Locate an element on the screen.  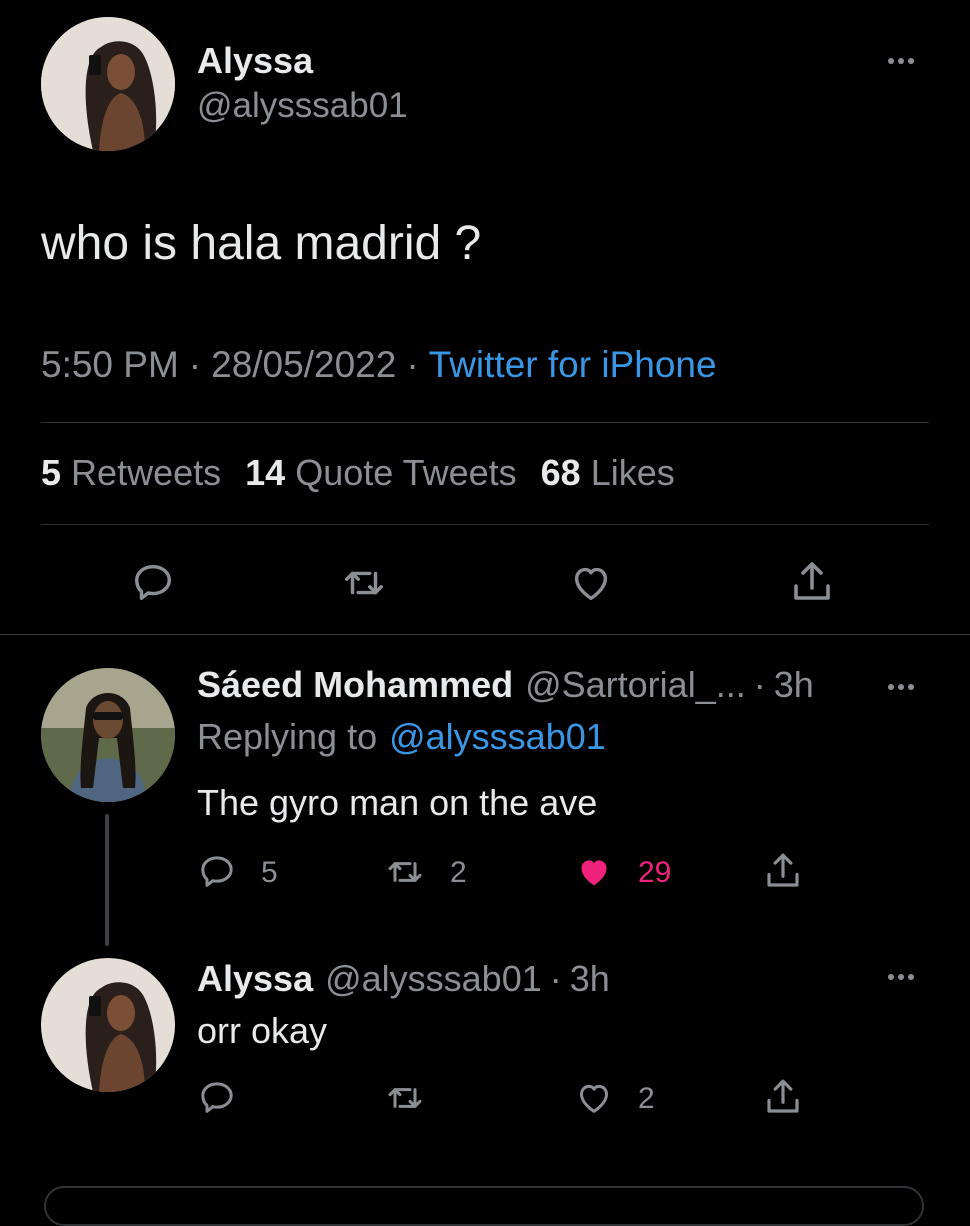
reply-author-handle: @alysssab01 is located at coordinates (433, 979).